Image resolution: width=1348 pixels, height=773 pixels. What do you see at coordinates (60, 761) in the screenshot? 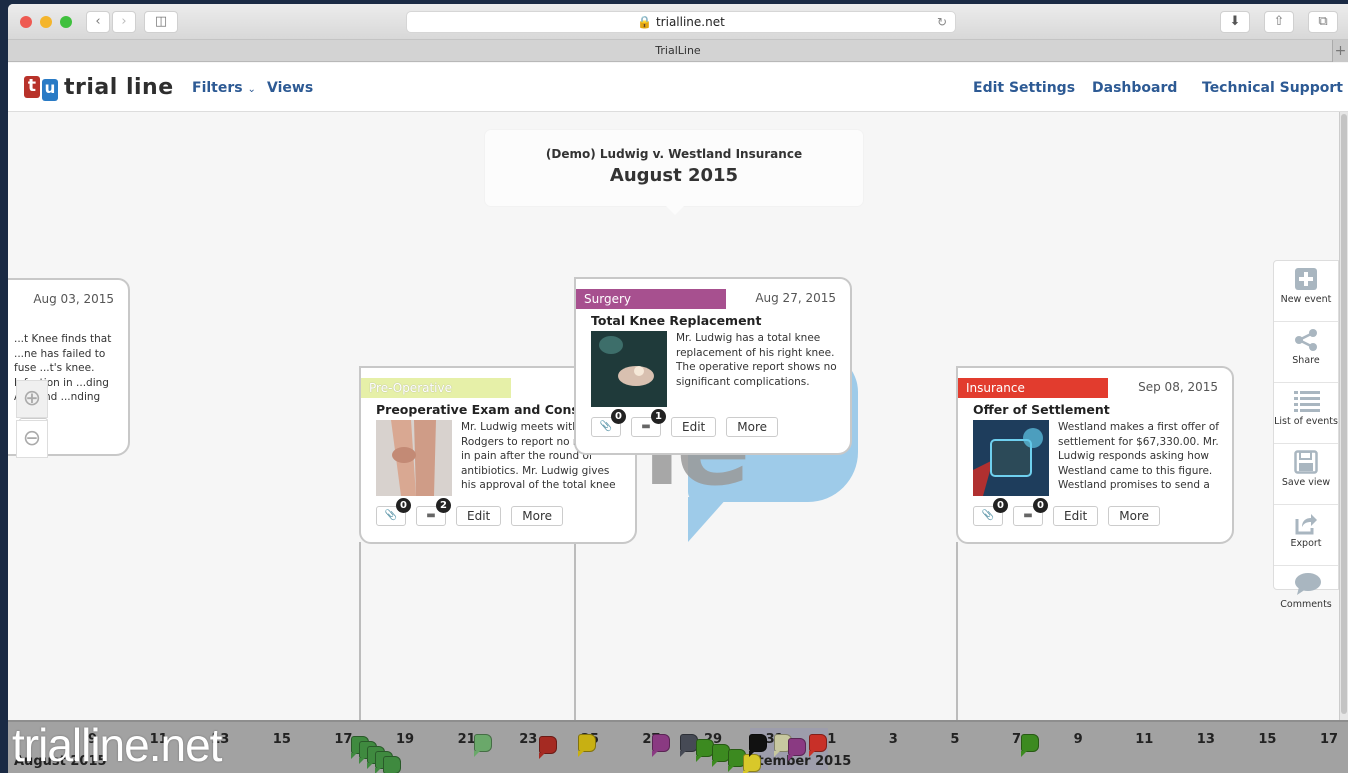
I see `month-label-august: August 2015` at bounding box center [60, 761].